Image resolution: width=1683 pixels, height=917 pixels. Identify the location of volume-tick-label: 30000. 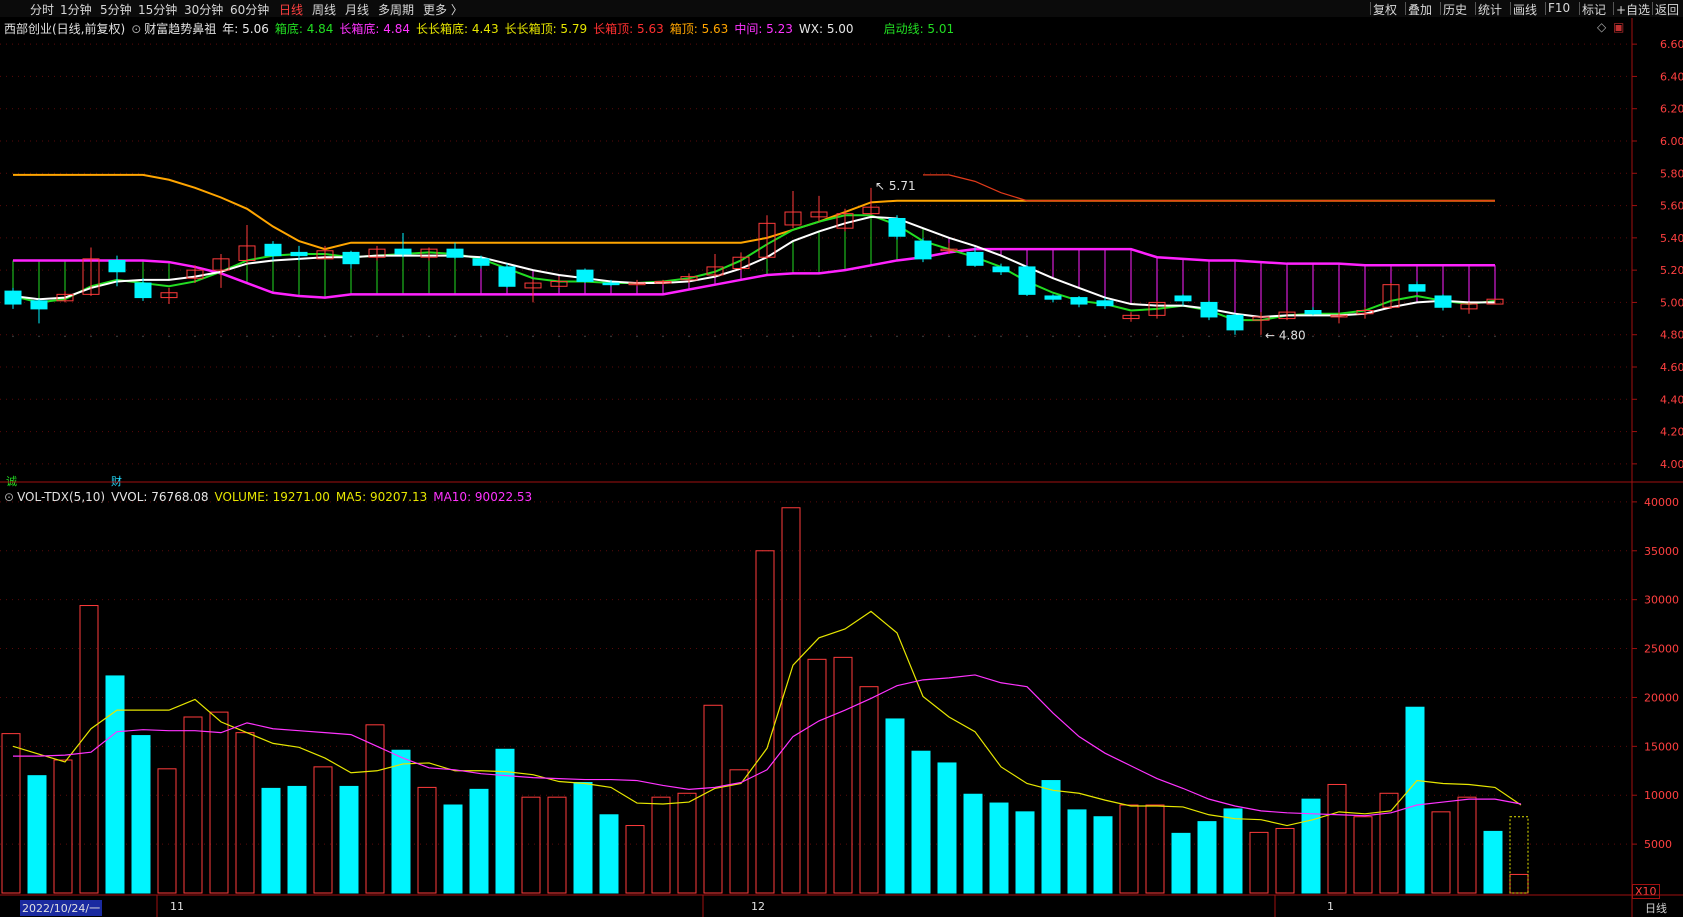
(1661, 600).